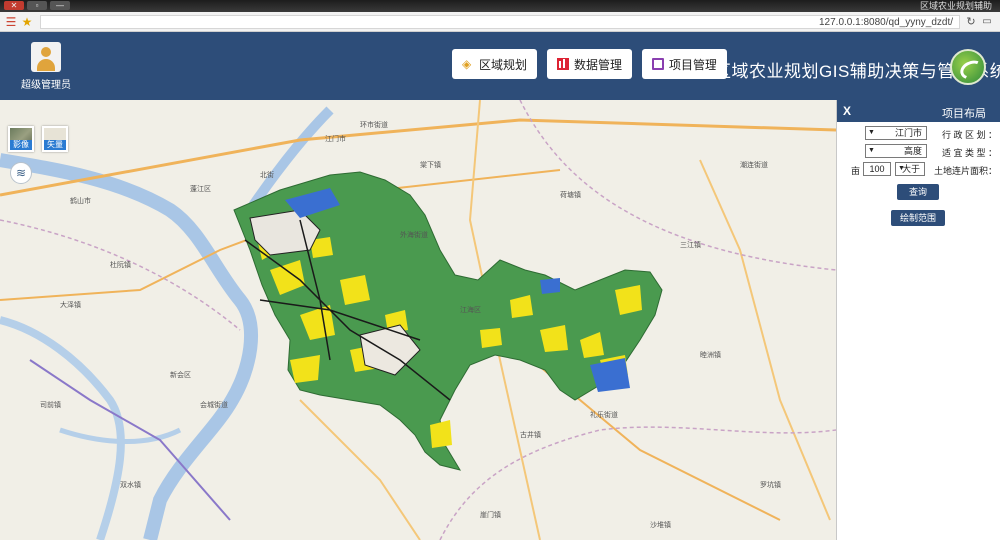  What do you see at coordinates (877, 169) in the screenshot?
I see `area-value-input: 100` at bounding box center [877, 169].